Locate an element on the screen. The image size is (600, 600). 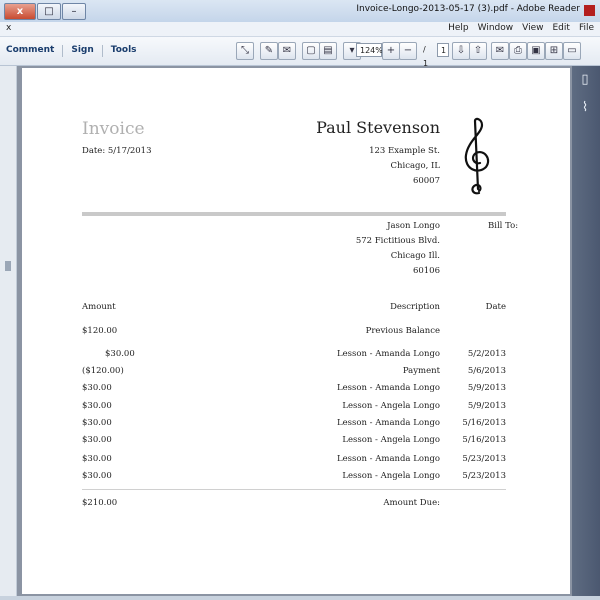
bill-to-label: Bill To: is located at coordinates (503, 226).